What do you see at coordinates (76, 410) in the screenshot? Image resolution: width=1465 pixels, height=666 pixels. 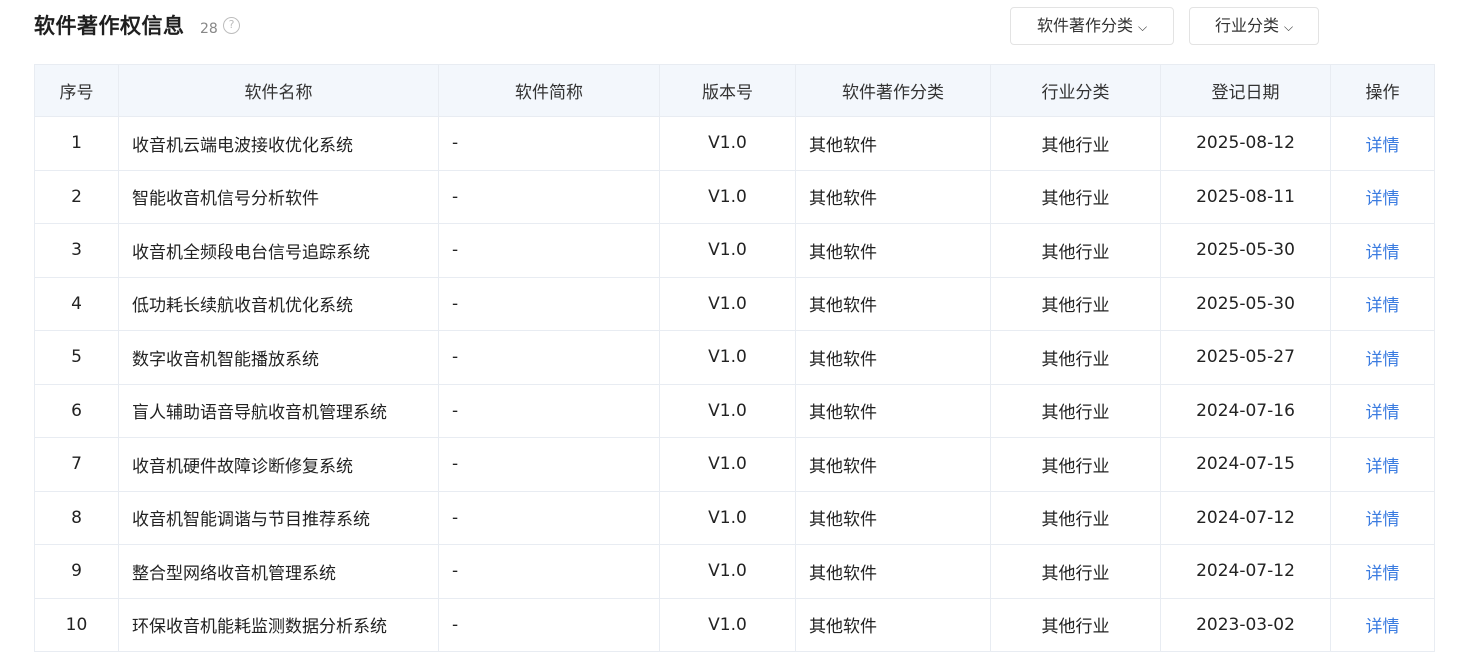 I see `cell-index: 6` at bounding box center [76, 410].